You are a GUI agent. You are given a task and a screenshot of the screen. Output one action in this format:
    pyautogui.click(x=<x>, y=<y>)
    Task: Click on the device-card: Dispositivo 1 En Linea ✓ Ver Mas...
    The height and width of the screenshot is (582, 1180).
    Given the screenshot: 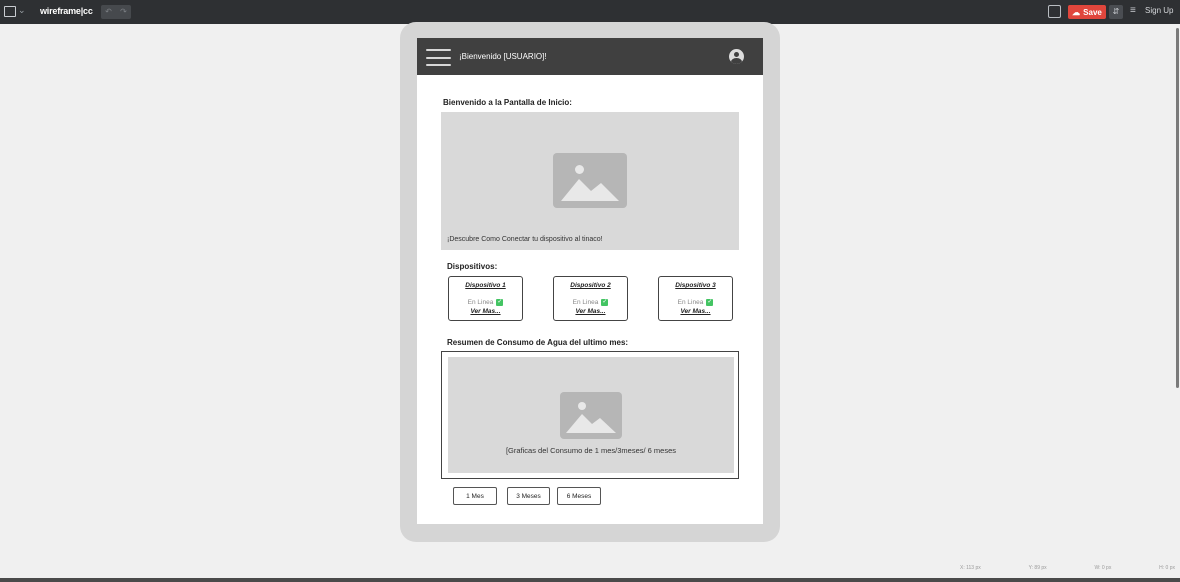 What is the action you would take?
    pyautogui.click(x=485, y=298)
    